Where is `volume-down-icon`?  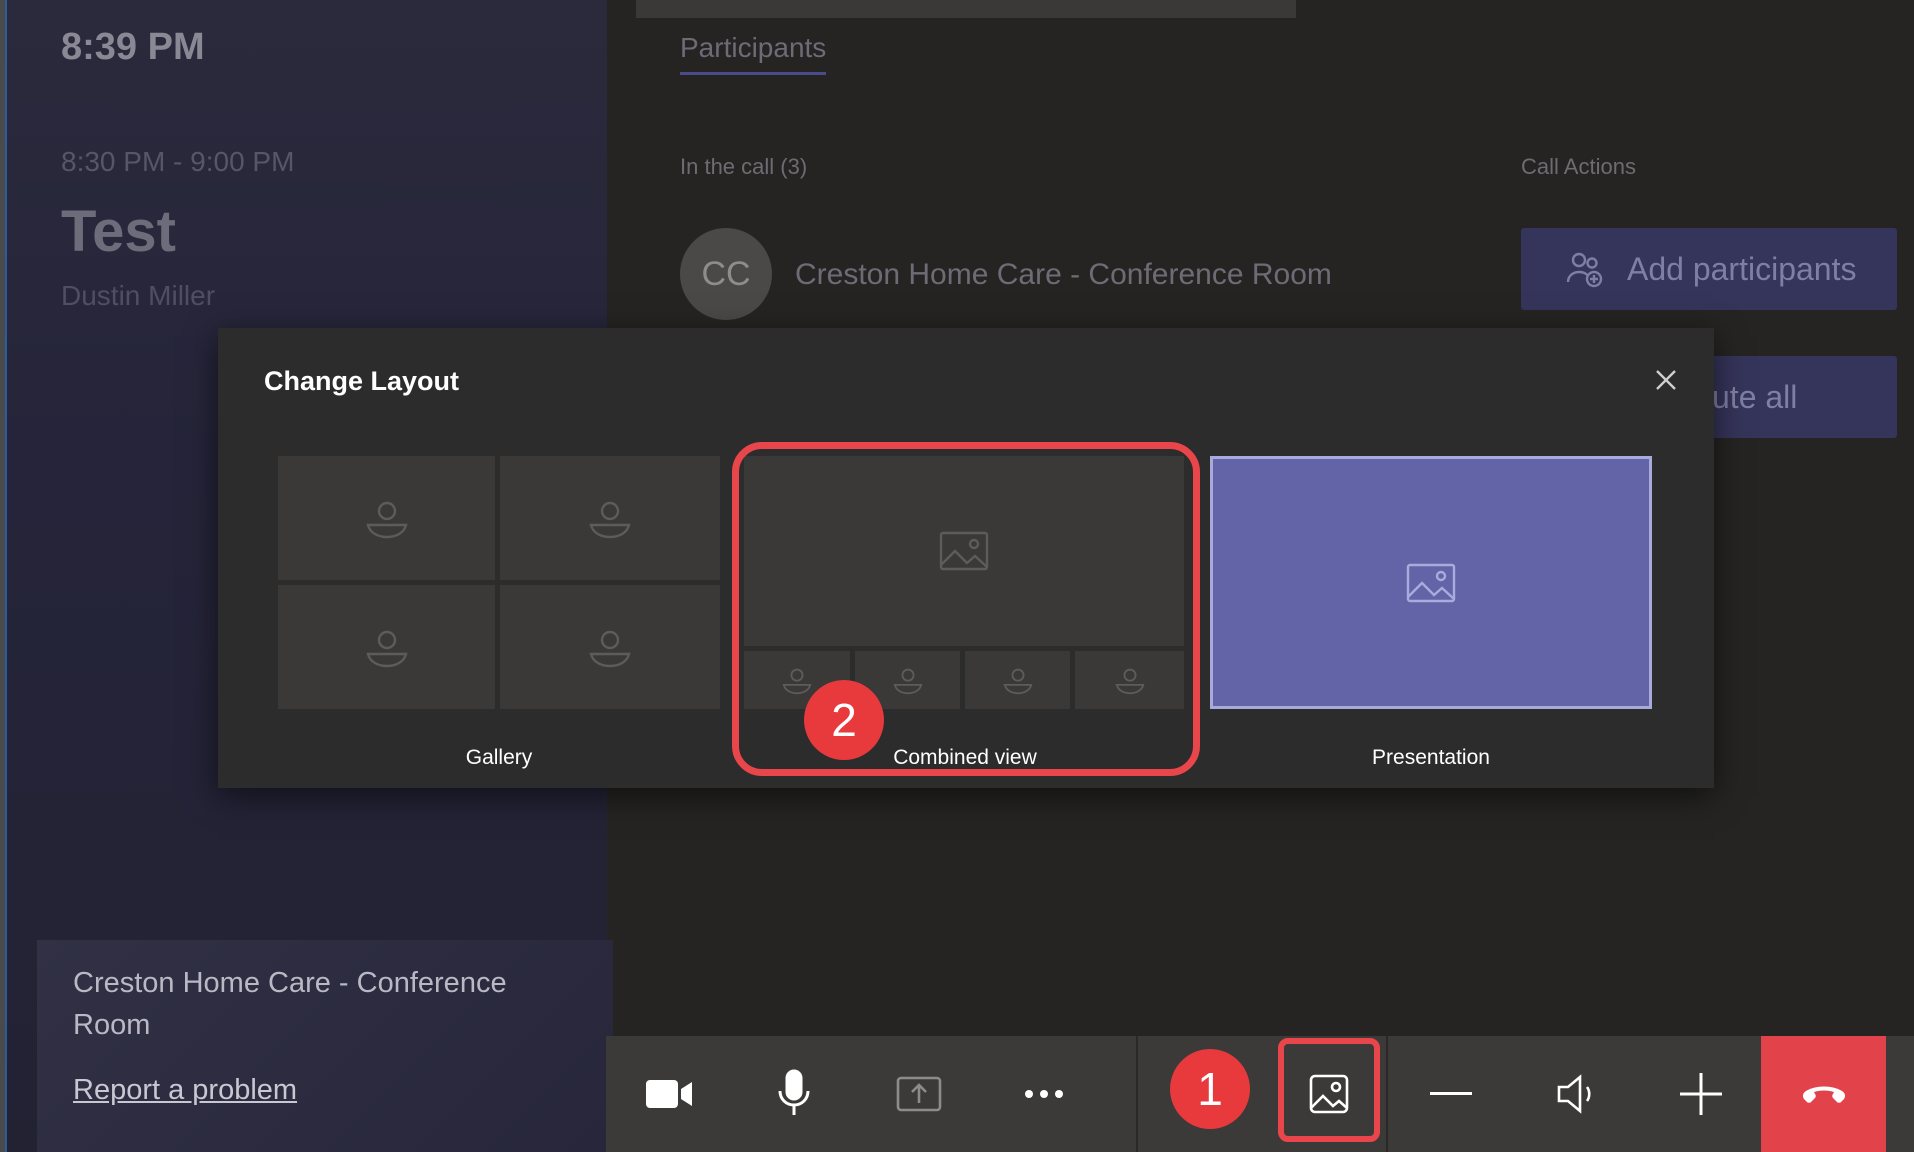 volume-down-icon is located at coordinates (1450, 1093).